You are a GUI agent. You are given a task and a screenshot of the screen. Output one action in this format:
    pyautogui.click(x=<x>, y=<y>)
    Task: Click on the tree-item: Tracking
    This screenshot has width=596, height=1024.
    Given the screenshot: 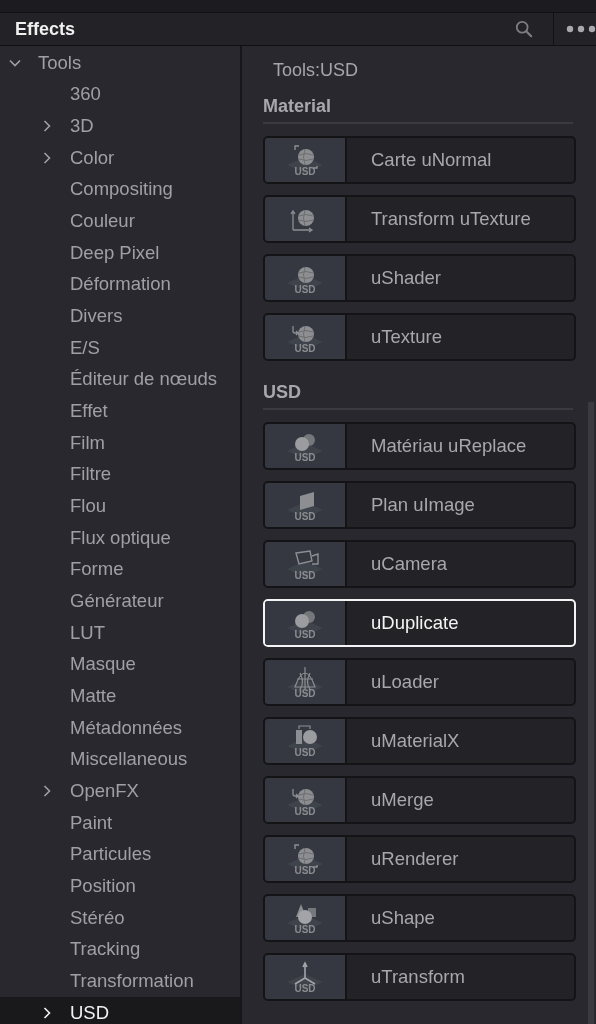 What is the action you would take?
    pyautogui.click(x=120, y=949)
    